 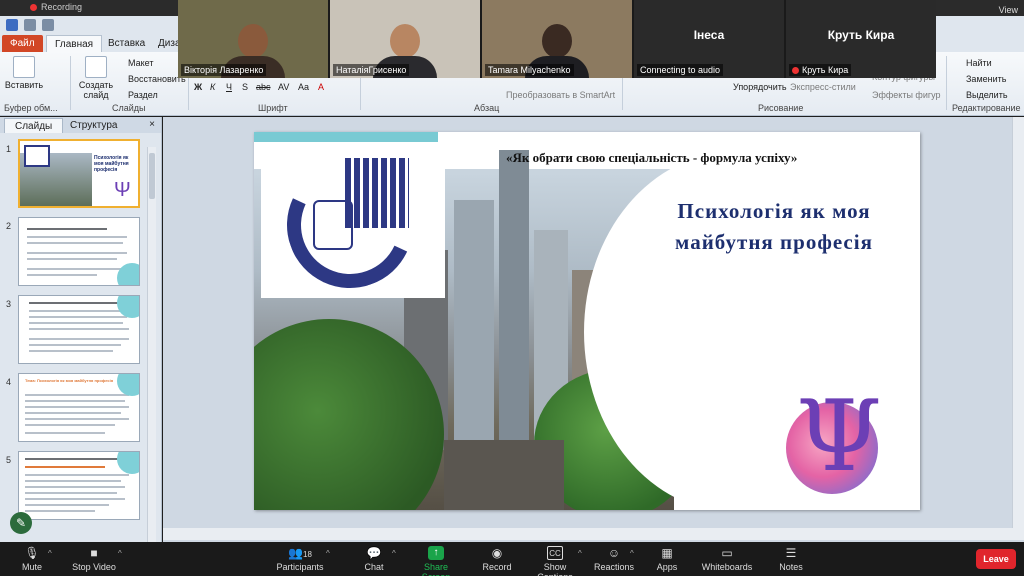 What do you see at coordinates (374, 553) in the screenshot?
I see `chat-icon: 💬` at bounding box center [374, 553].